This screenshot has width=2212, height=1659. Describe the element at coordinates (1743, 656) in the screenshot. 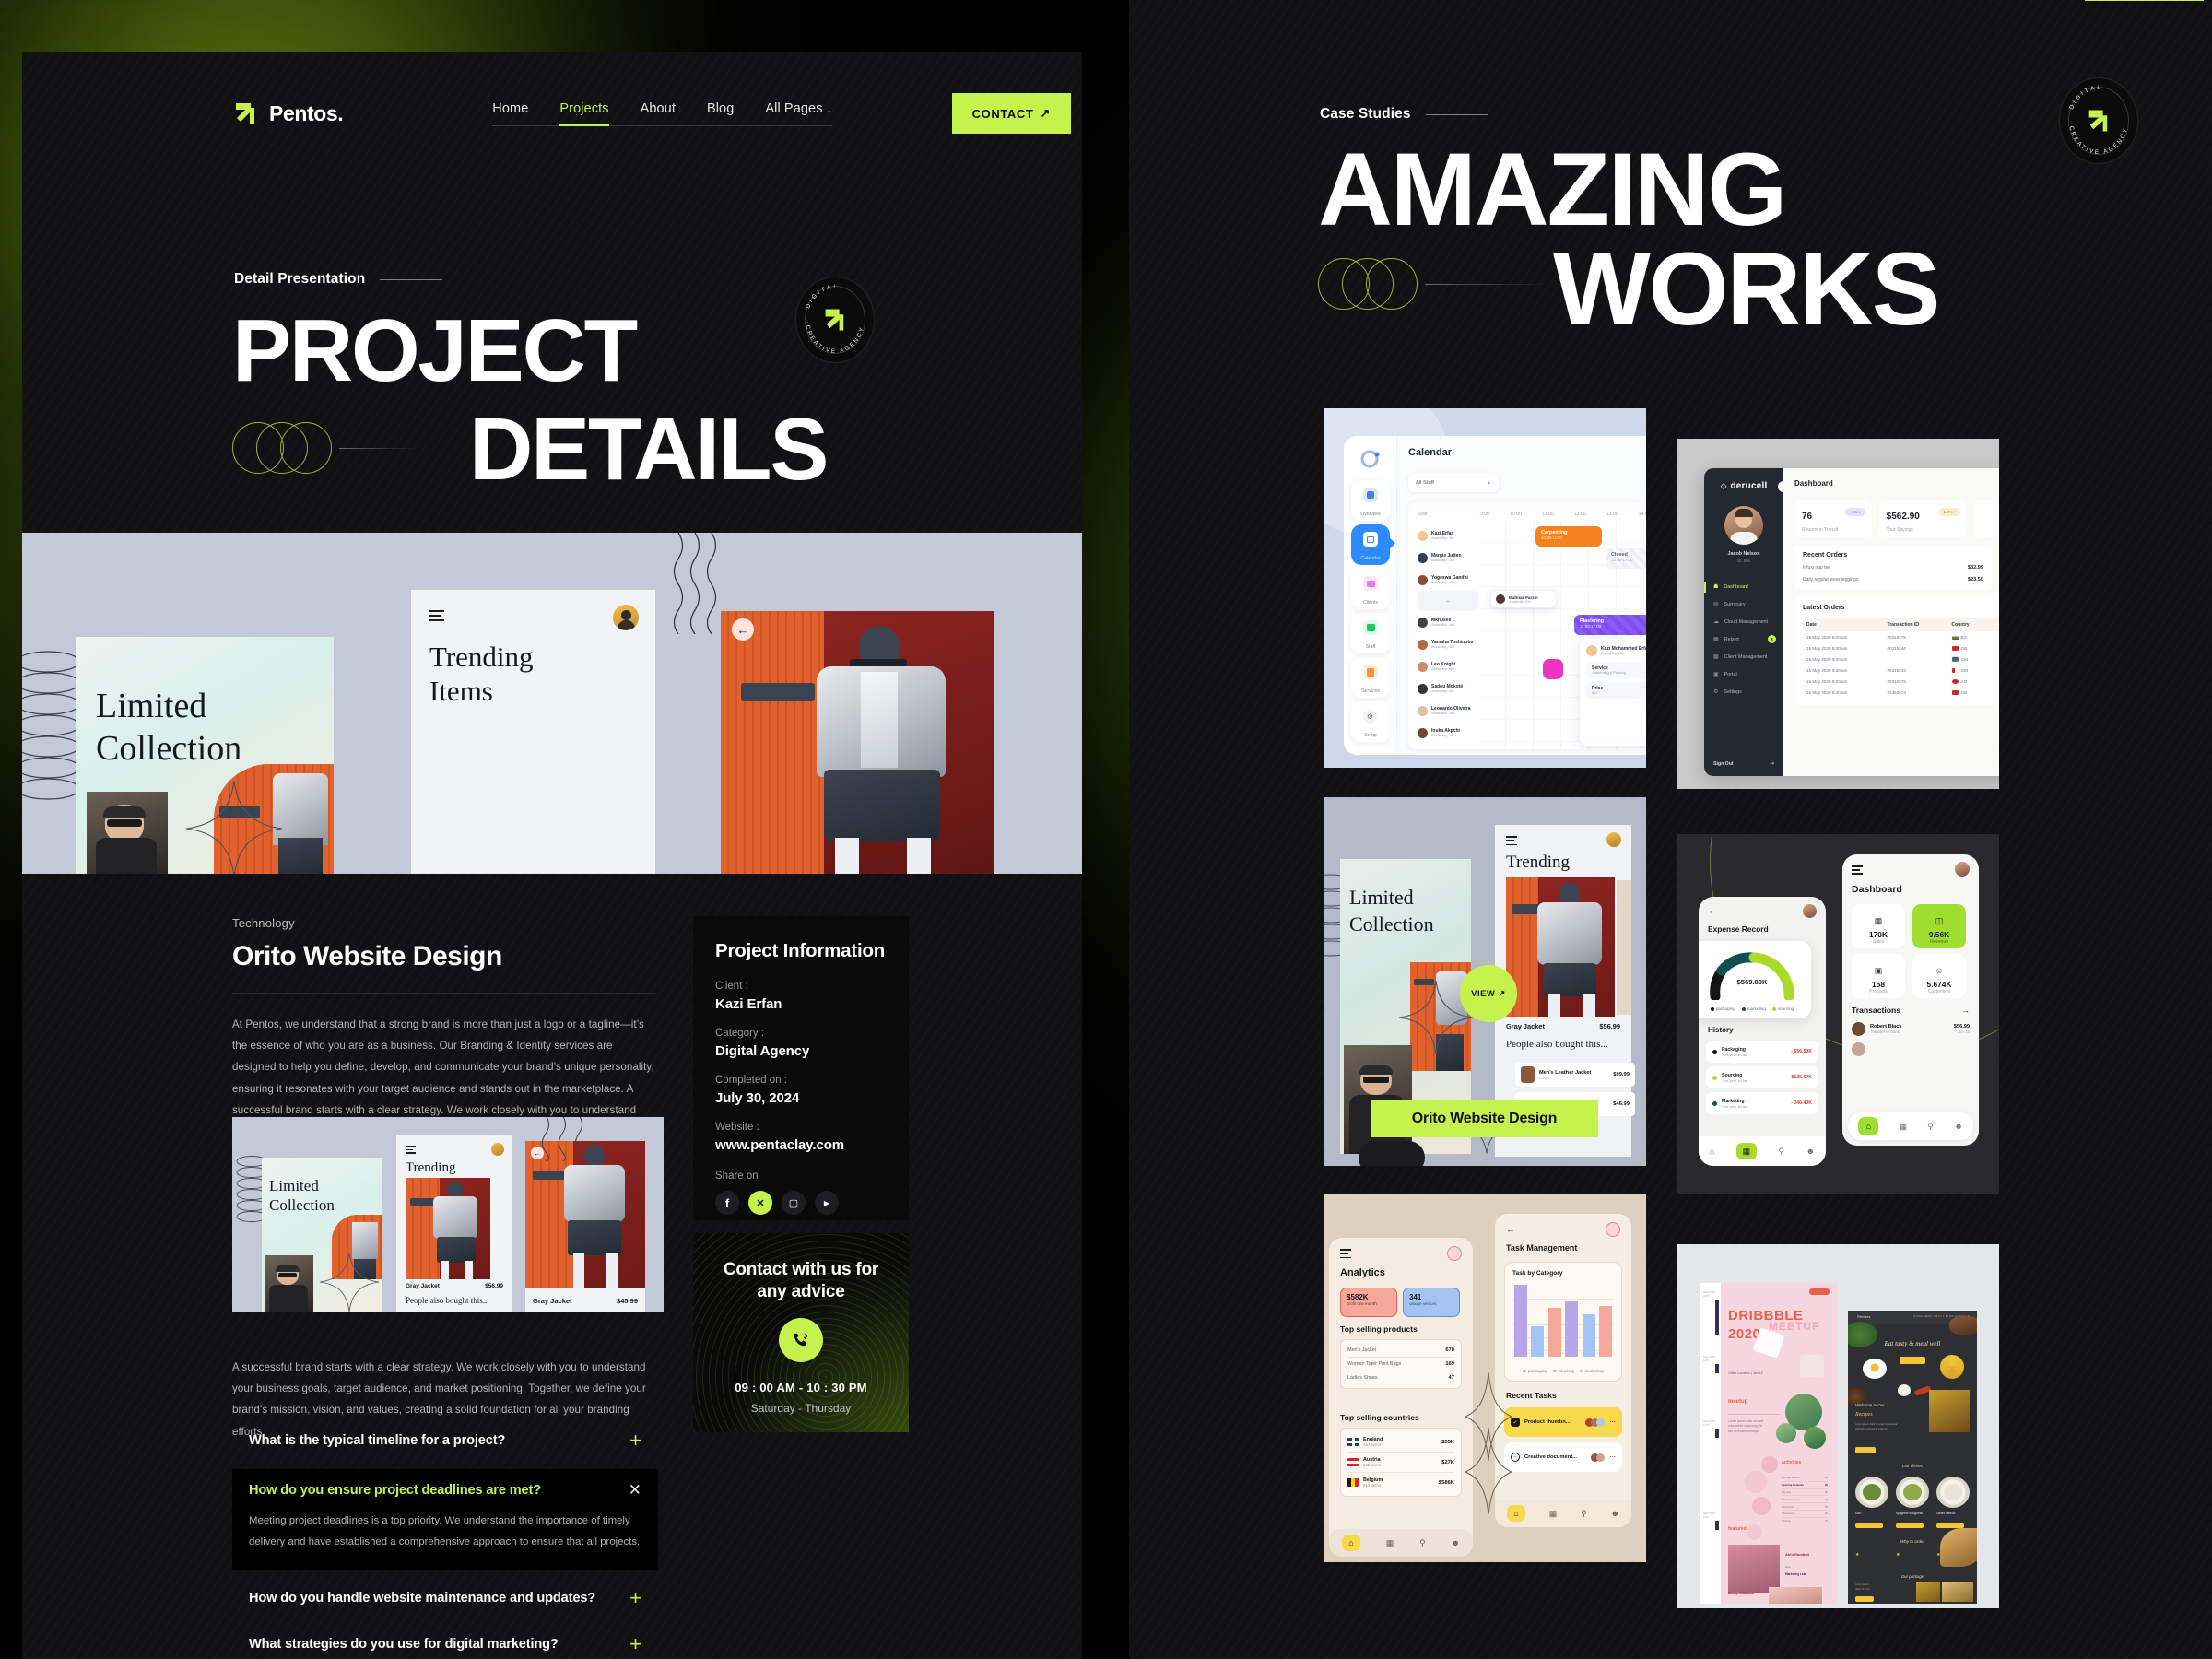

I see `menu-item-client: ▦ Client Management` at that location.